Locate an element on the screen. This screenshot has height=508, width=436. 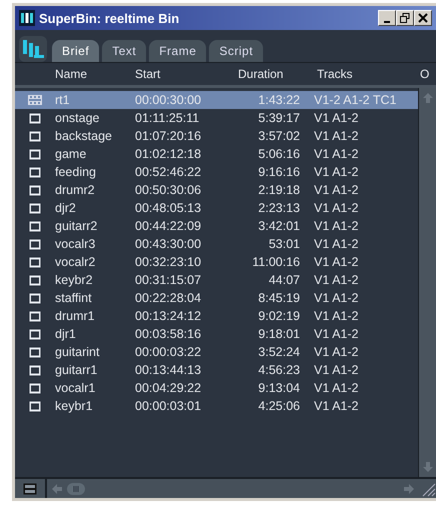
bin-icon is located at coordinates (27, 18).